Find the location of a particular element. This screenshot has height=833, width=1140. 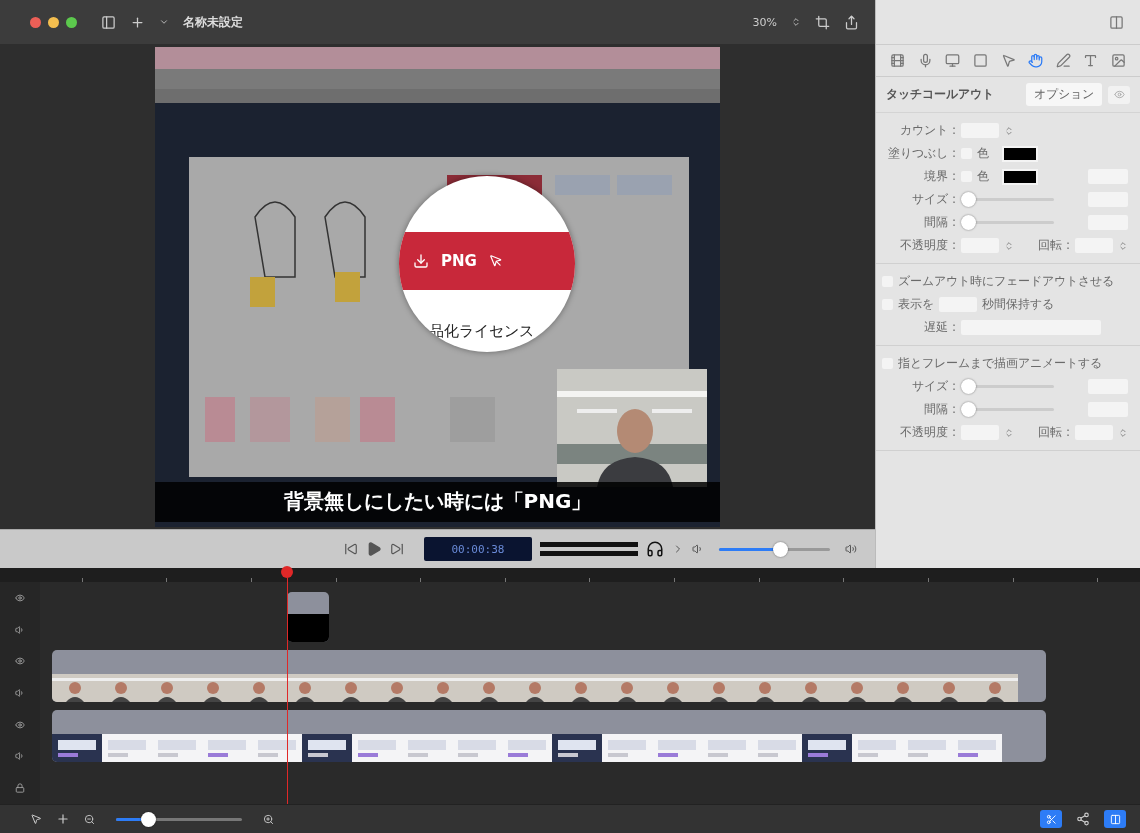

checkbox-label: ズームアウト時にフェードアウトさせる is located at coordinates (1006, 281).